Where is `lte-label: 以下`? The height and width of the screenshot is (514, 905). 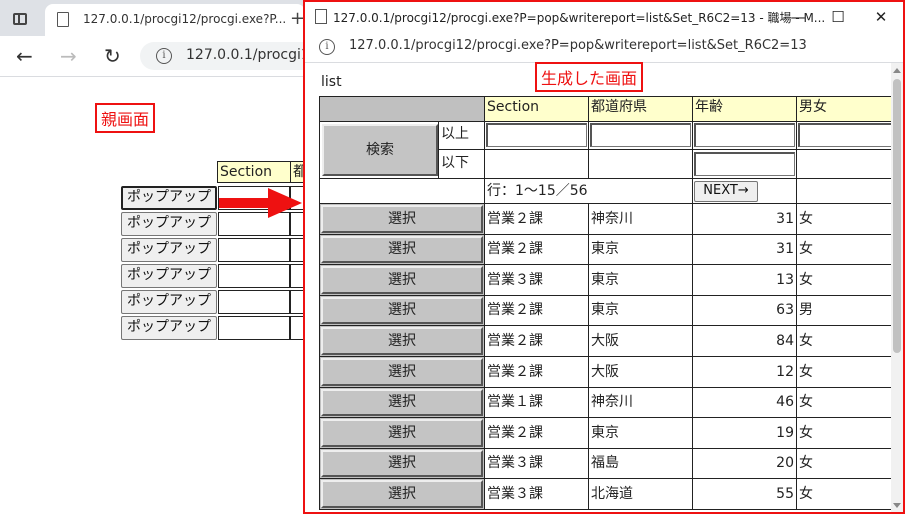
lte-label: 以下 is located at coordinates (461, 164).